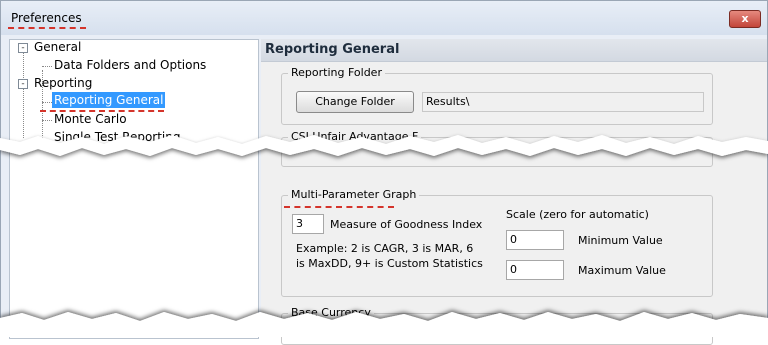 This screenshot has height=345, width=768. Describe the element at coordinates (384, 18) in the screenshot. I see `title-bar: Preferences x` at that location.